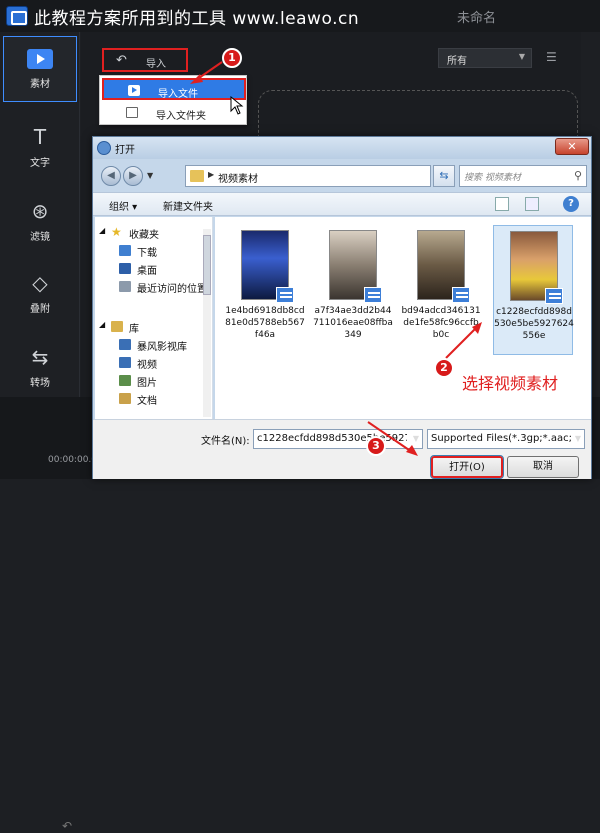  Describe the element at coordinates (67, 826) in the screenshot. I see `undo-icon: ↶` at that location.